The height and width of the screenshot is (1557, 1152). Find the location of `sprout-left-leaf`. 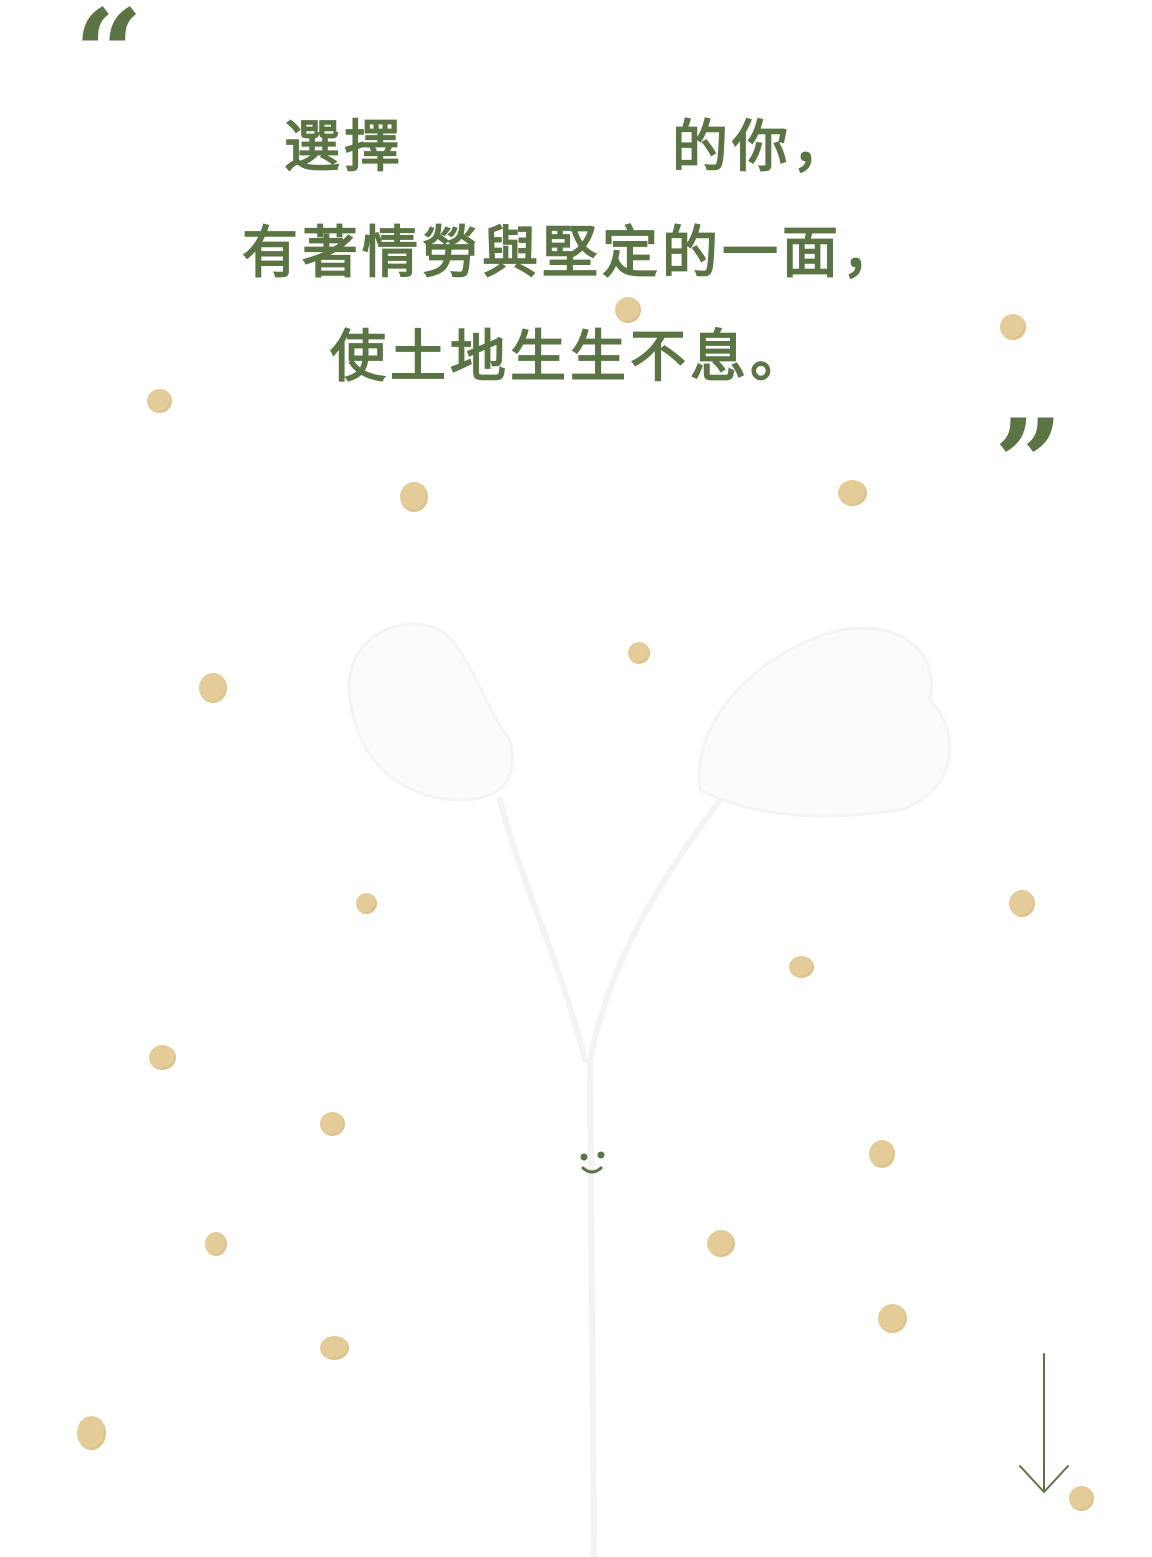

sprout-left-leaf is located at coordinates (431, 712).